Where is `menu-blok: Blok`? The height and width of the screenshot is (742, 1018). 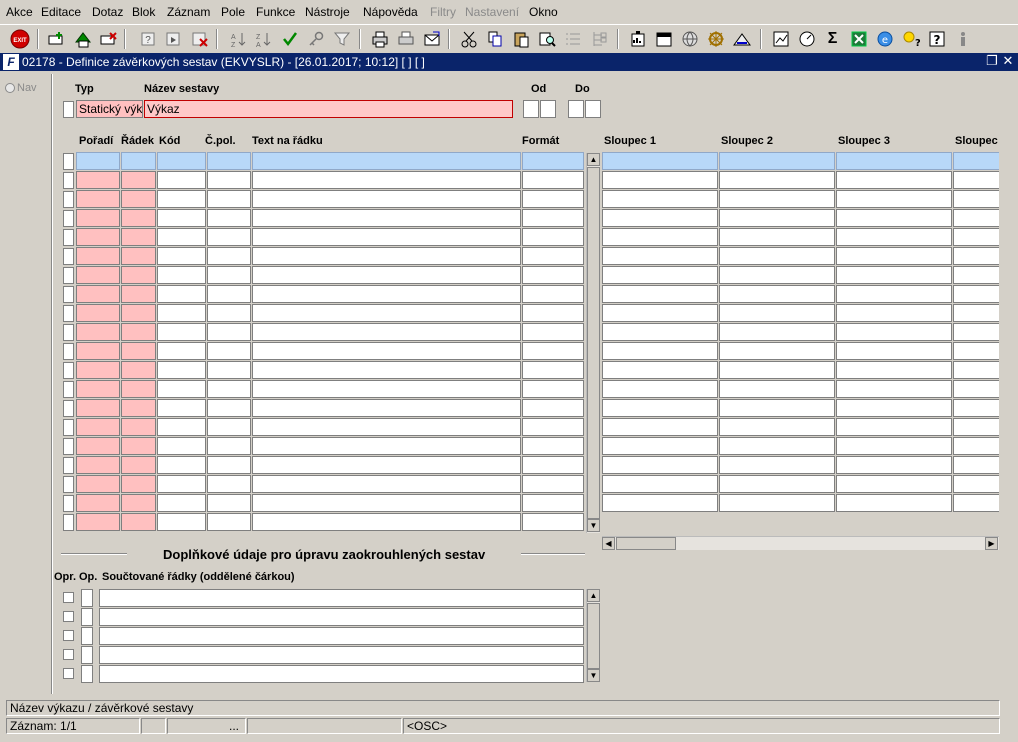
menu-blok: Blok is located at coordinates (143, 12).